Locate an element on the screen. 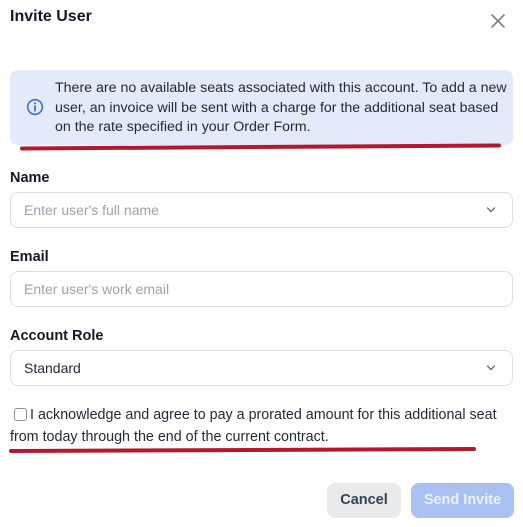 The image size is (523, 527). name-label: Name is located at coordinates (30, 178).